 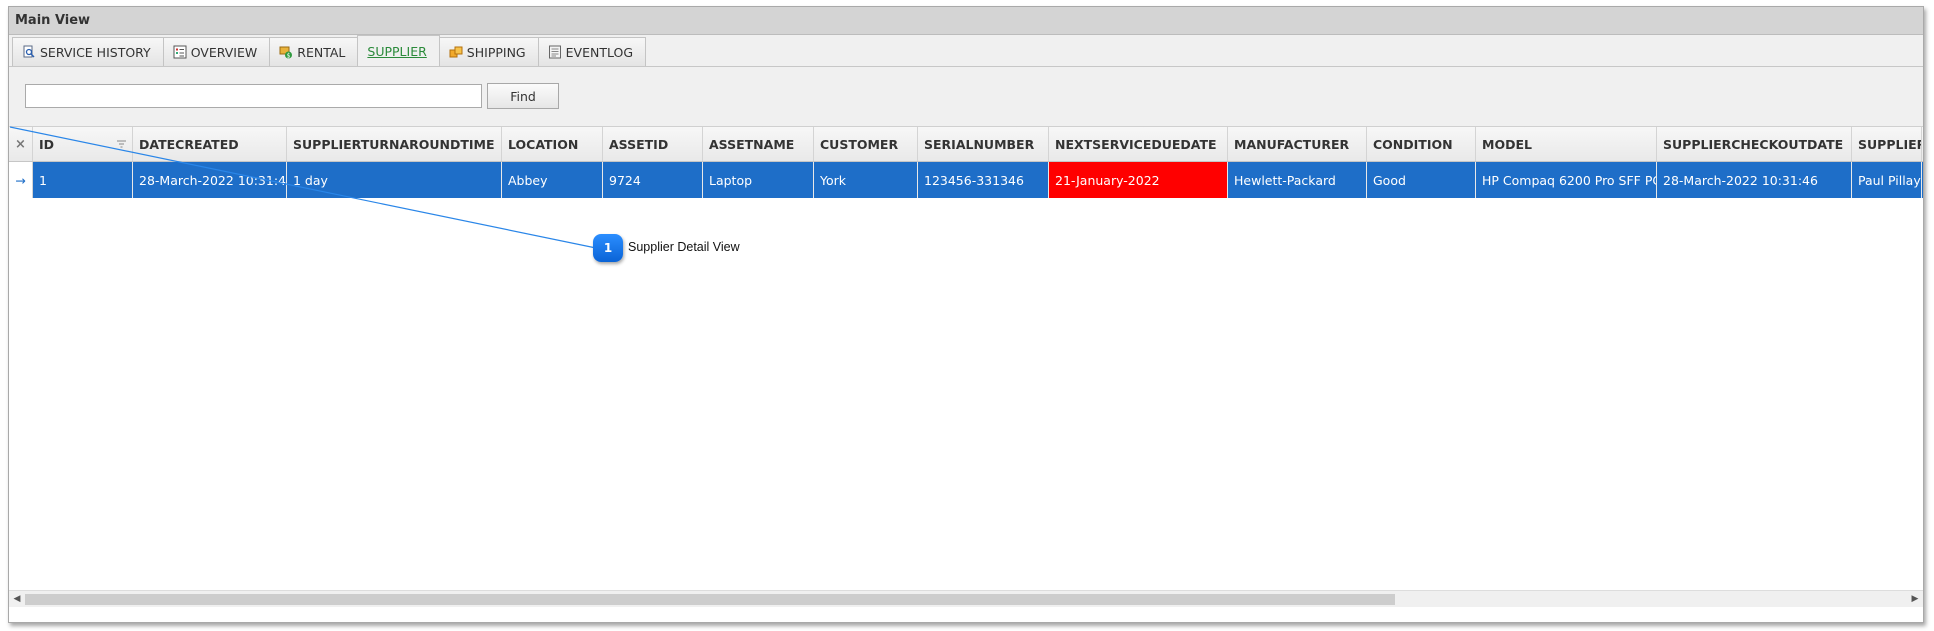 What do you see at coordinates (456, 52) in the screenshot?
I see `boxes-icon` at bounding box center [456, 52].